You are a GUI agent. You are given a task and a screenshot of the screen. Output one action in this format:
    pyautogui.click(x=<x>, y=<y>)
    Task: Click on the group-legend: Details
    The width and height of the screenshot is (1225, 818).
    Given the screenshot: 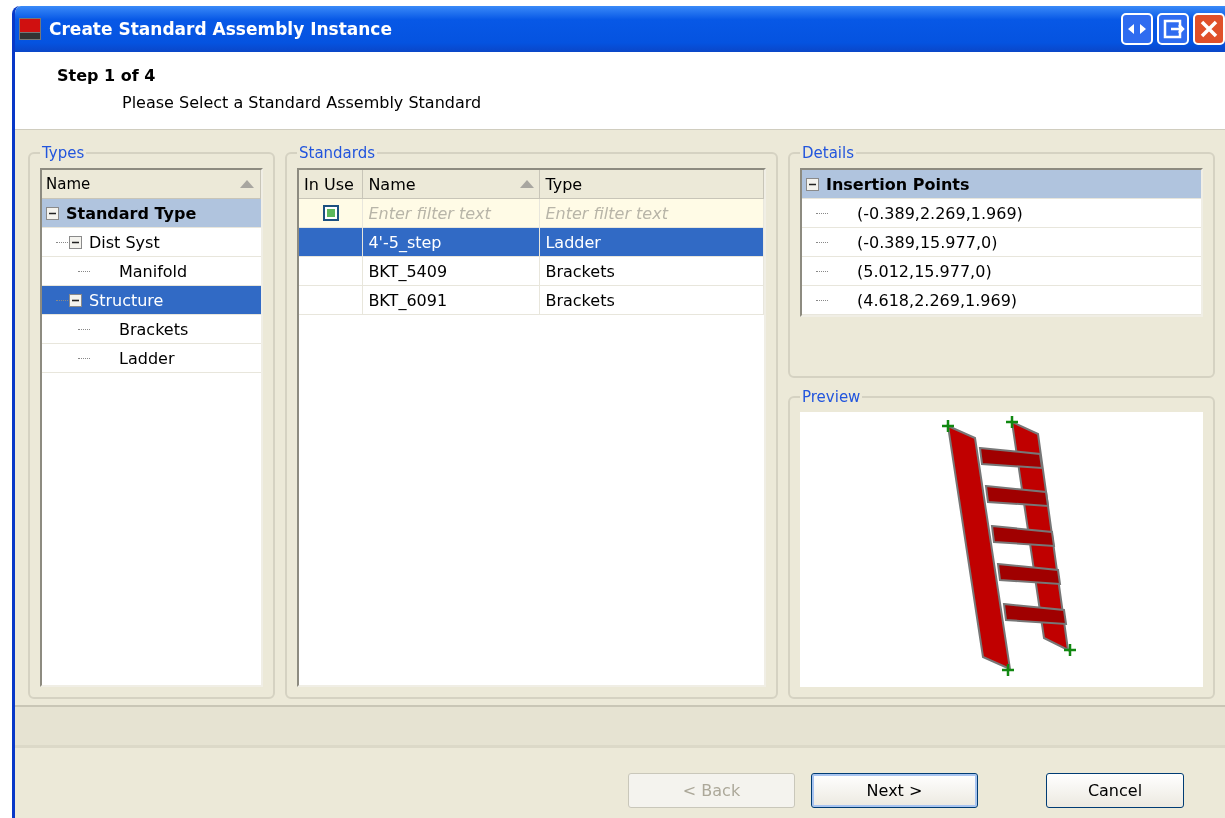 What is the action you would take?
    pyautogui.click(x=828, y=153)
    